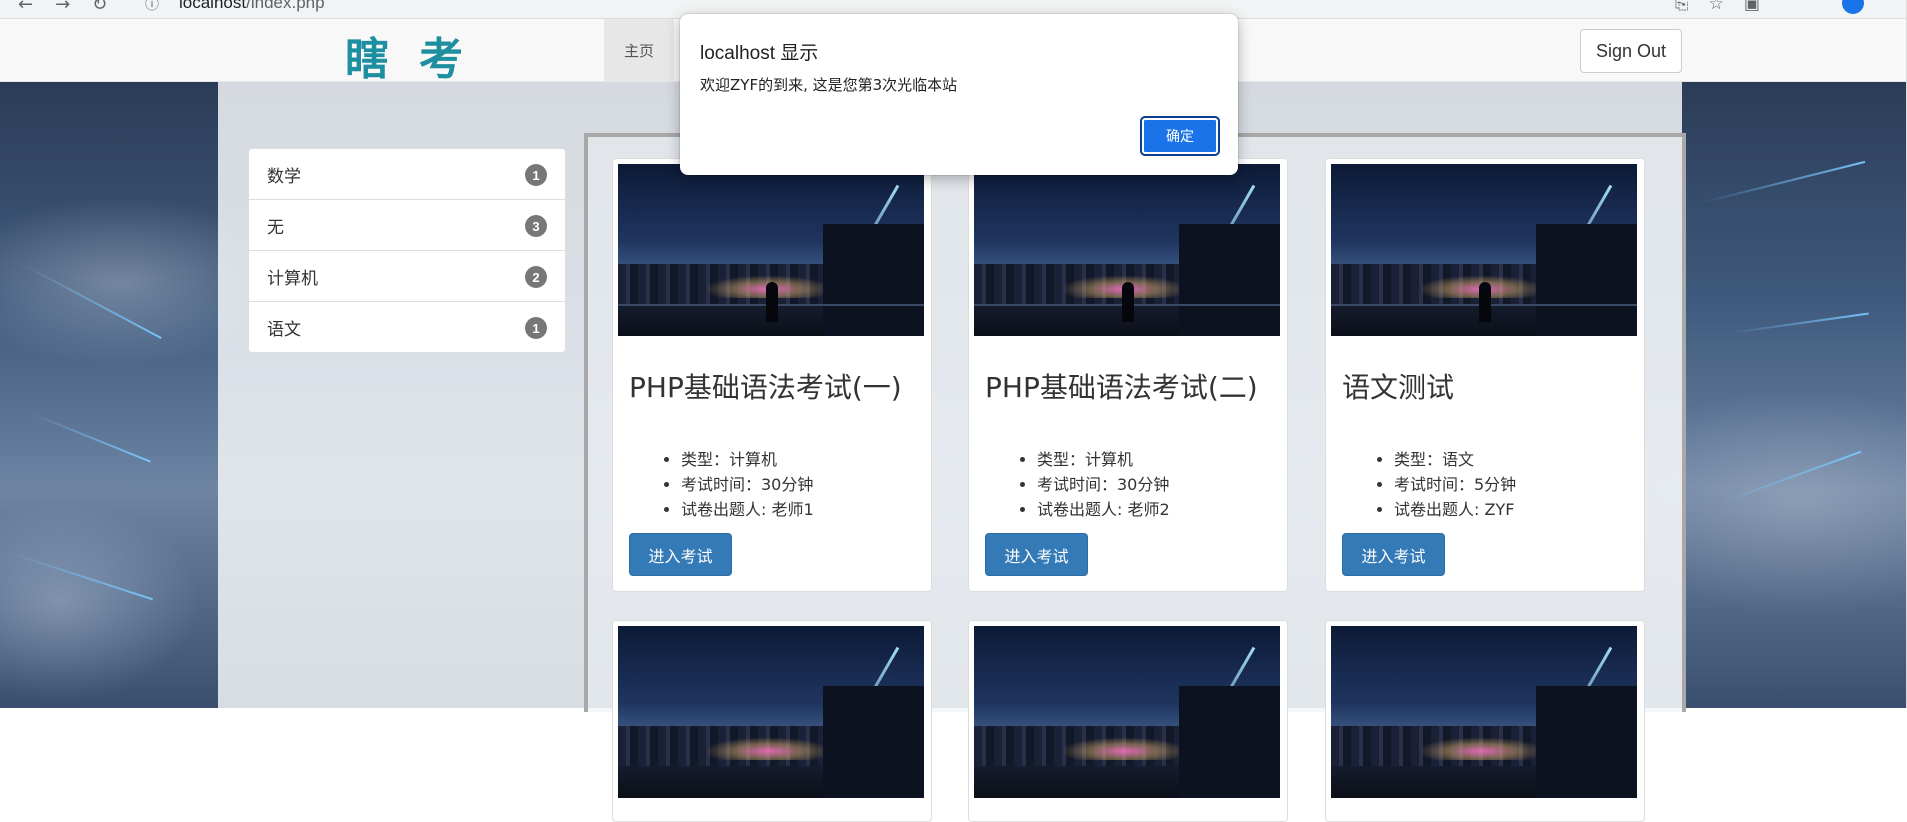 The width and height of the screenshot is (1907, 822). Describe the element at coordinates (747, 509) in the screenshot. I see `exam-author: 试卷出题人: 老师1` at that location.